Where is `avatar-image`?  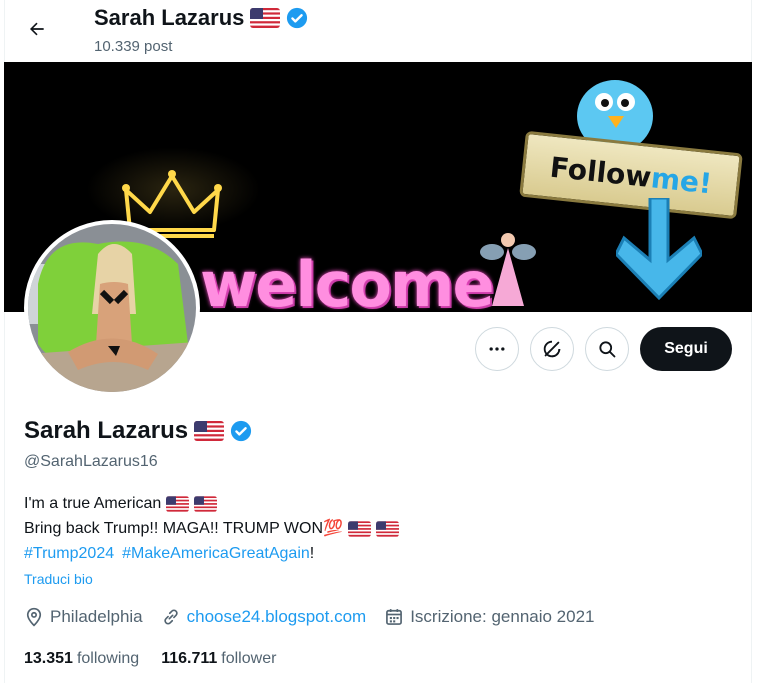
avatar-image is located at coordinates (112, 308).